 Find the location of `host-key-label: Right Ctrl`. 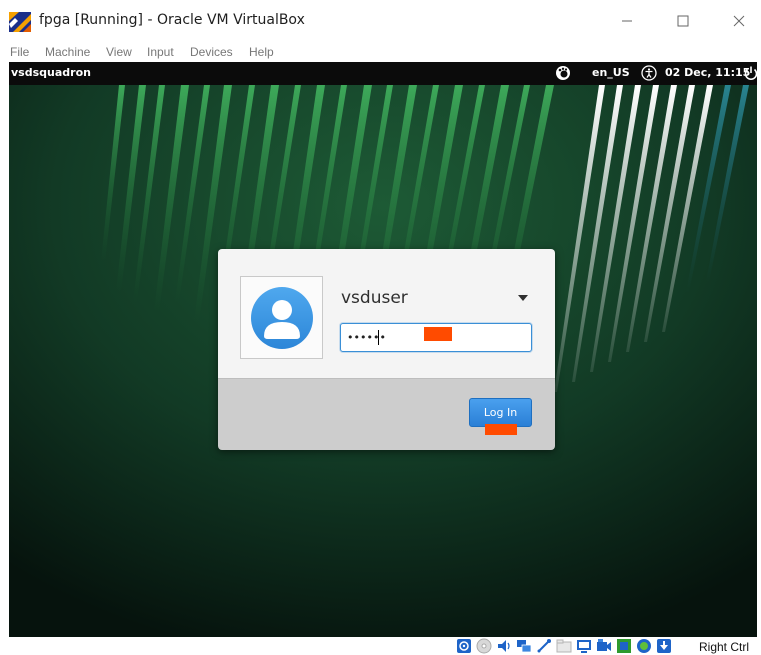

host-key-label: Right Ctrl is located at coordinates (724, 647).